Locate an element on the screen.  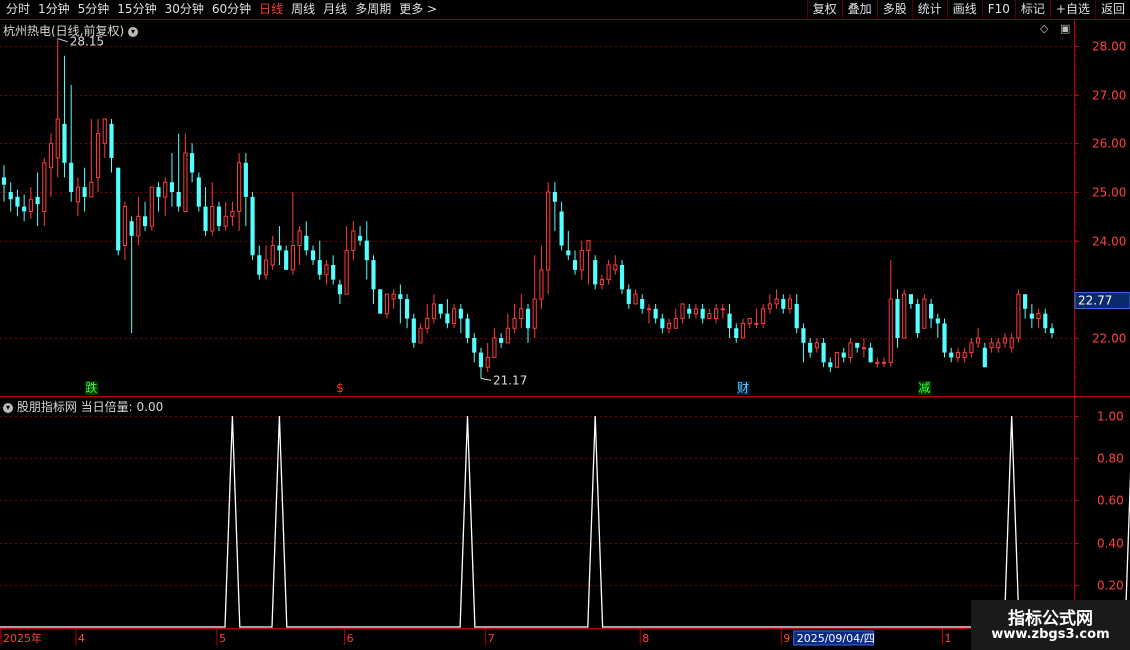
time-tick-label: 4 is located at coordinates (81, 638).